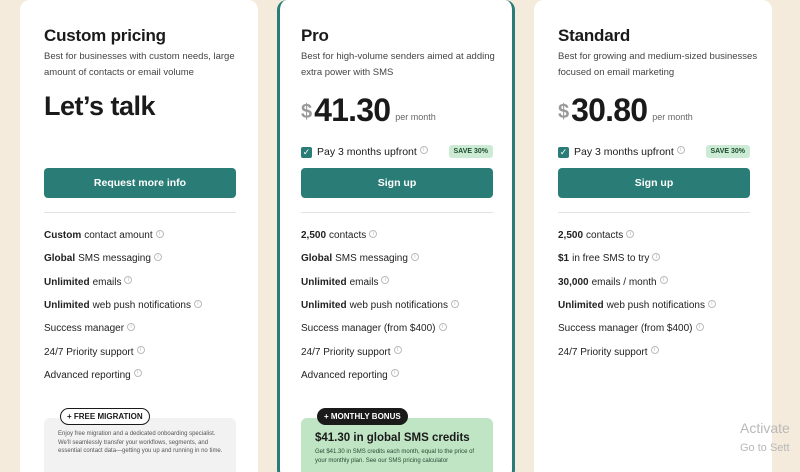  I want to click on request-info-button: Request more info, so click(140, 183).